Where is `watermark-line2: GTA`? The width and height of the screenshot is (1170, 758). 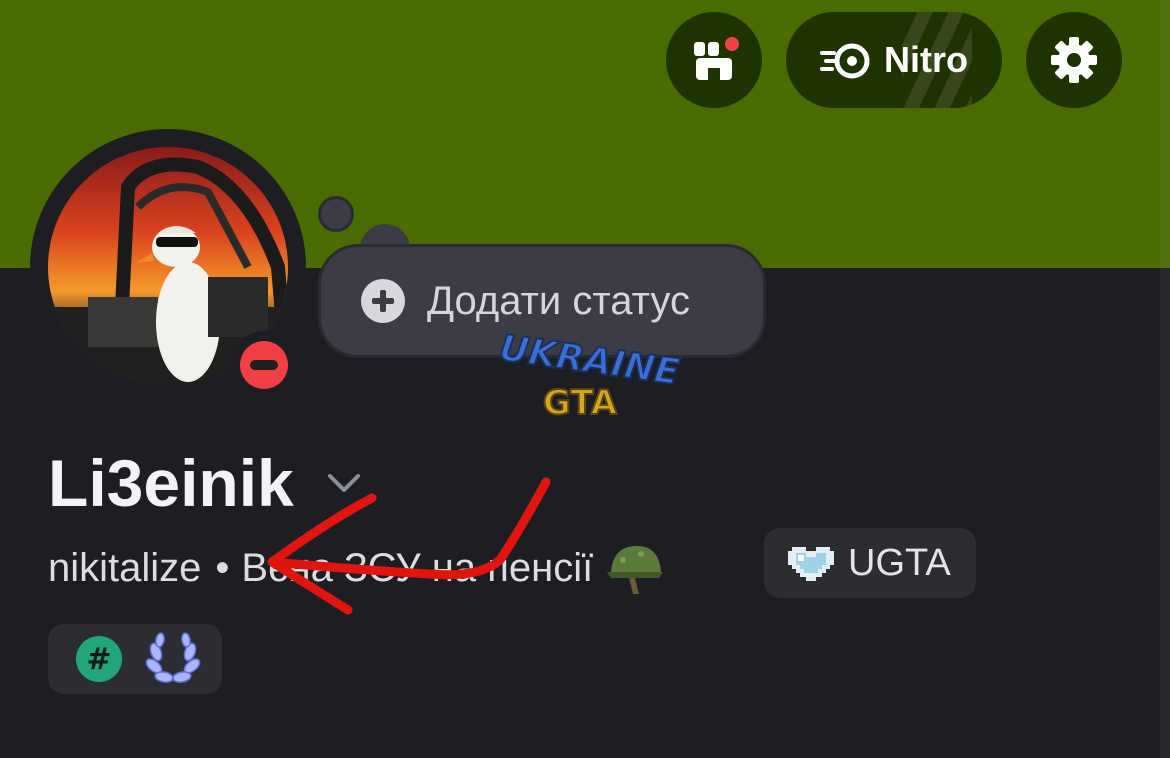 watermark-line2: GTA is located at coordinates (580, 403).